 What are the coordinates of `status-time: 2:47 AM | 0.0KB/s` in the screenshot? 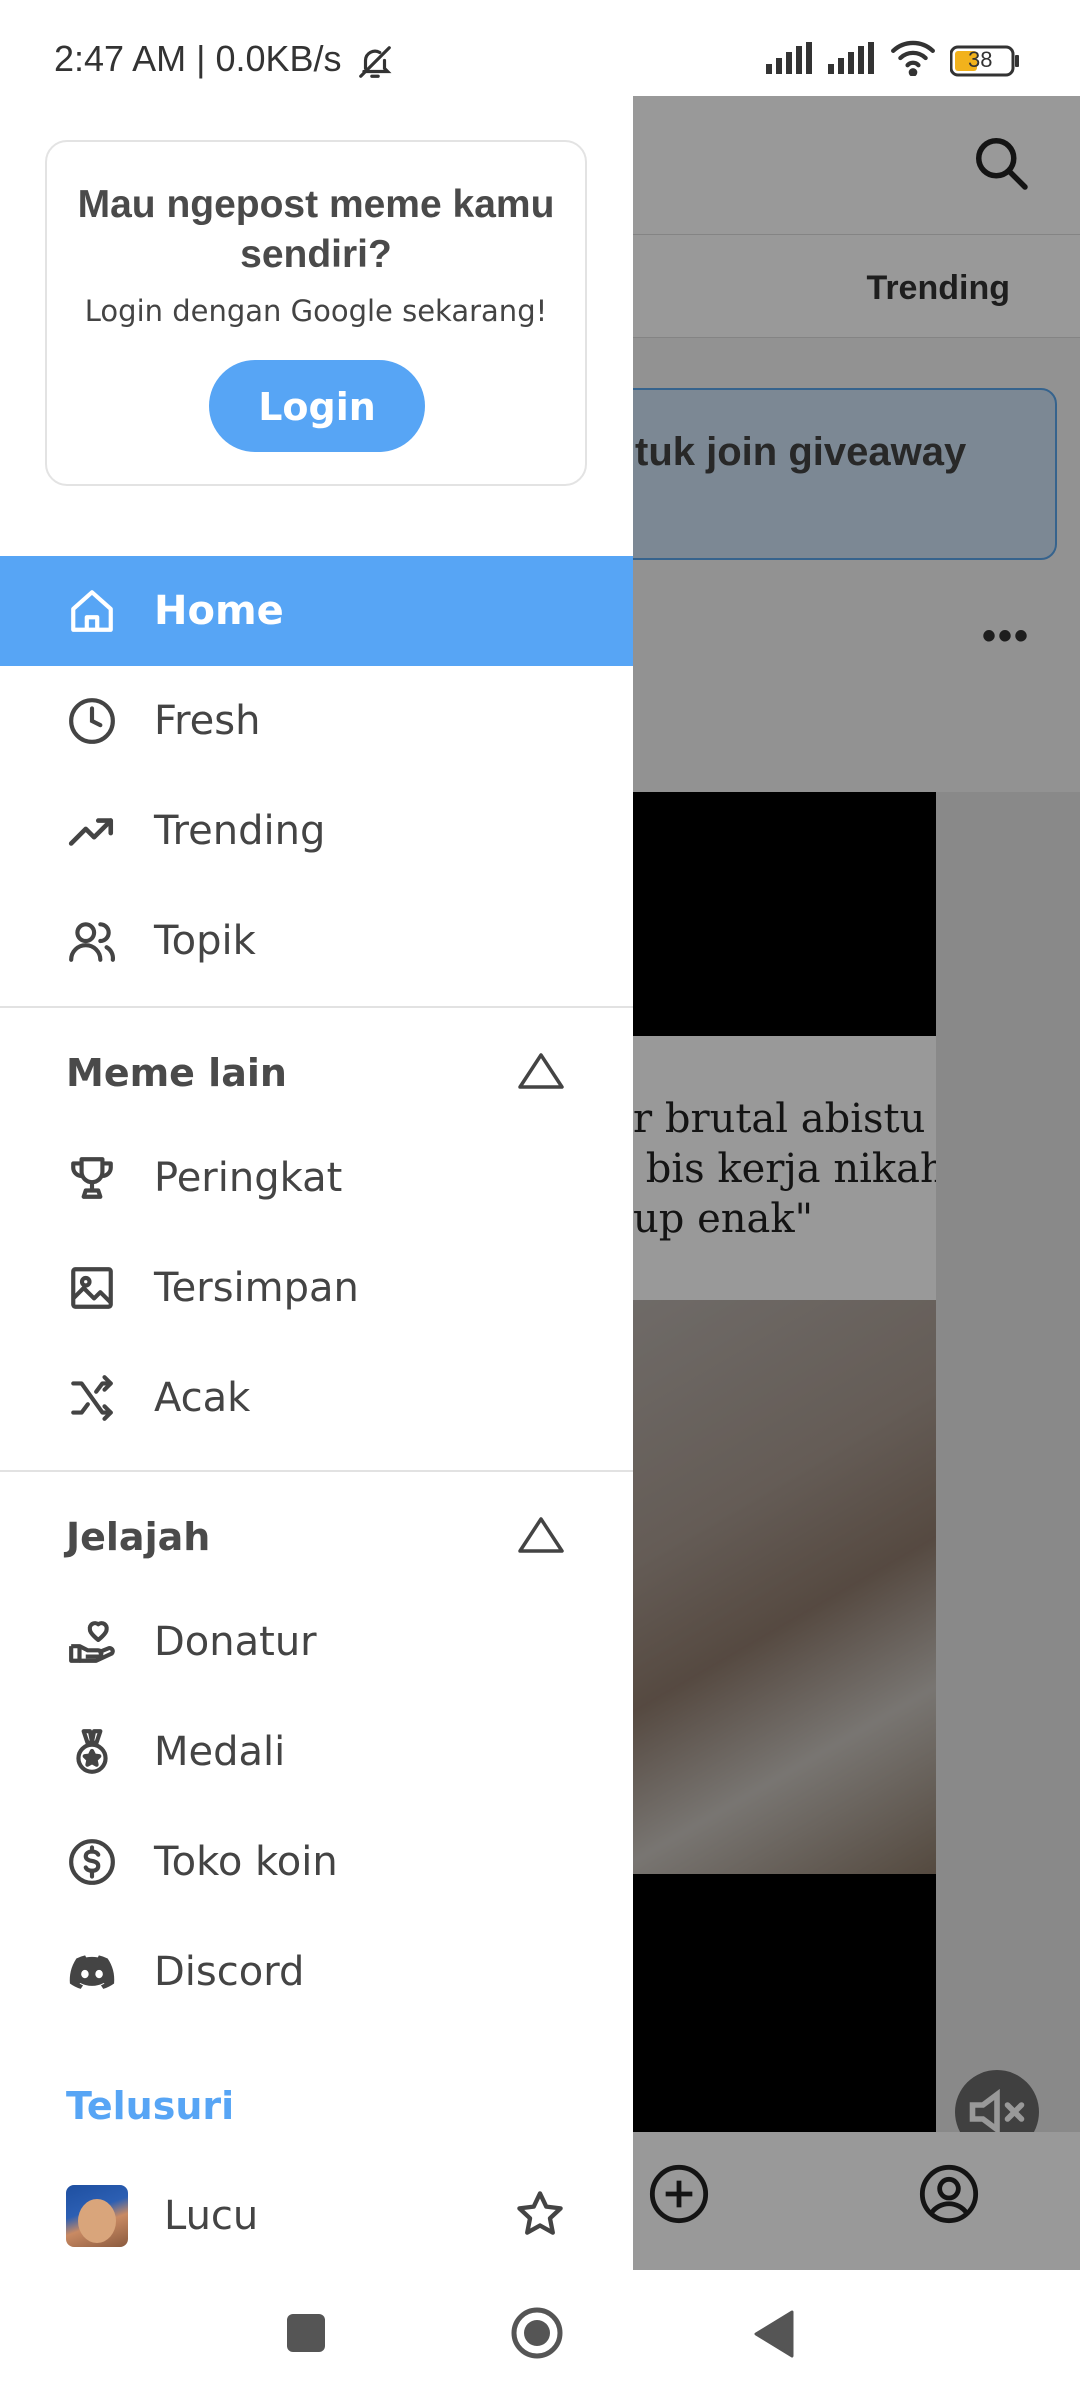 It's located at (198, 58).